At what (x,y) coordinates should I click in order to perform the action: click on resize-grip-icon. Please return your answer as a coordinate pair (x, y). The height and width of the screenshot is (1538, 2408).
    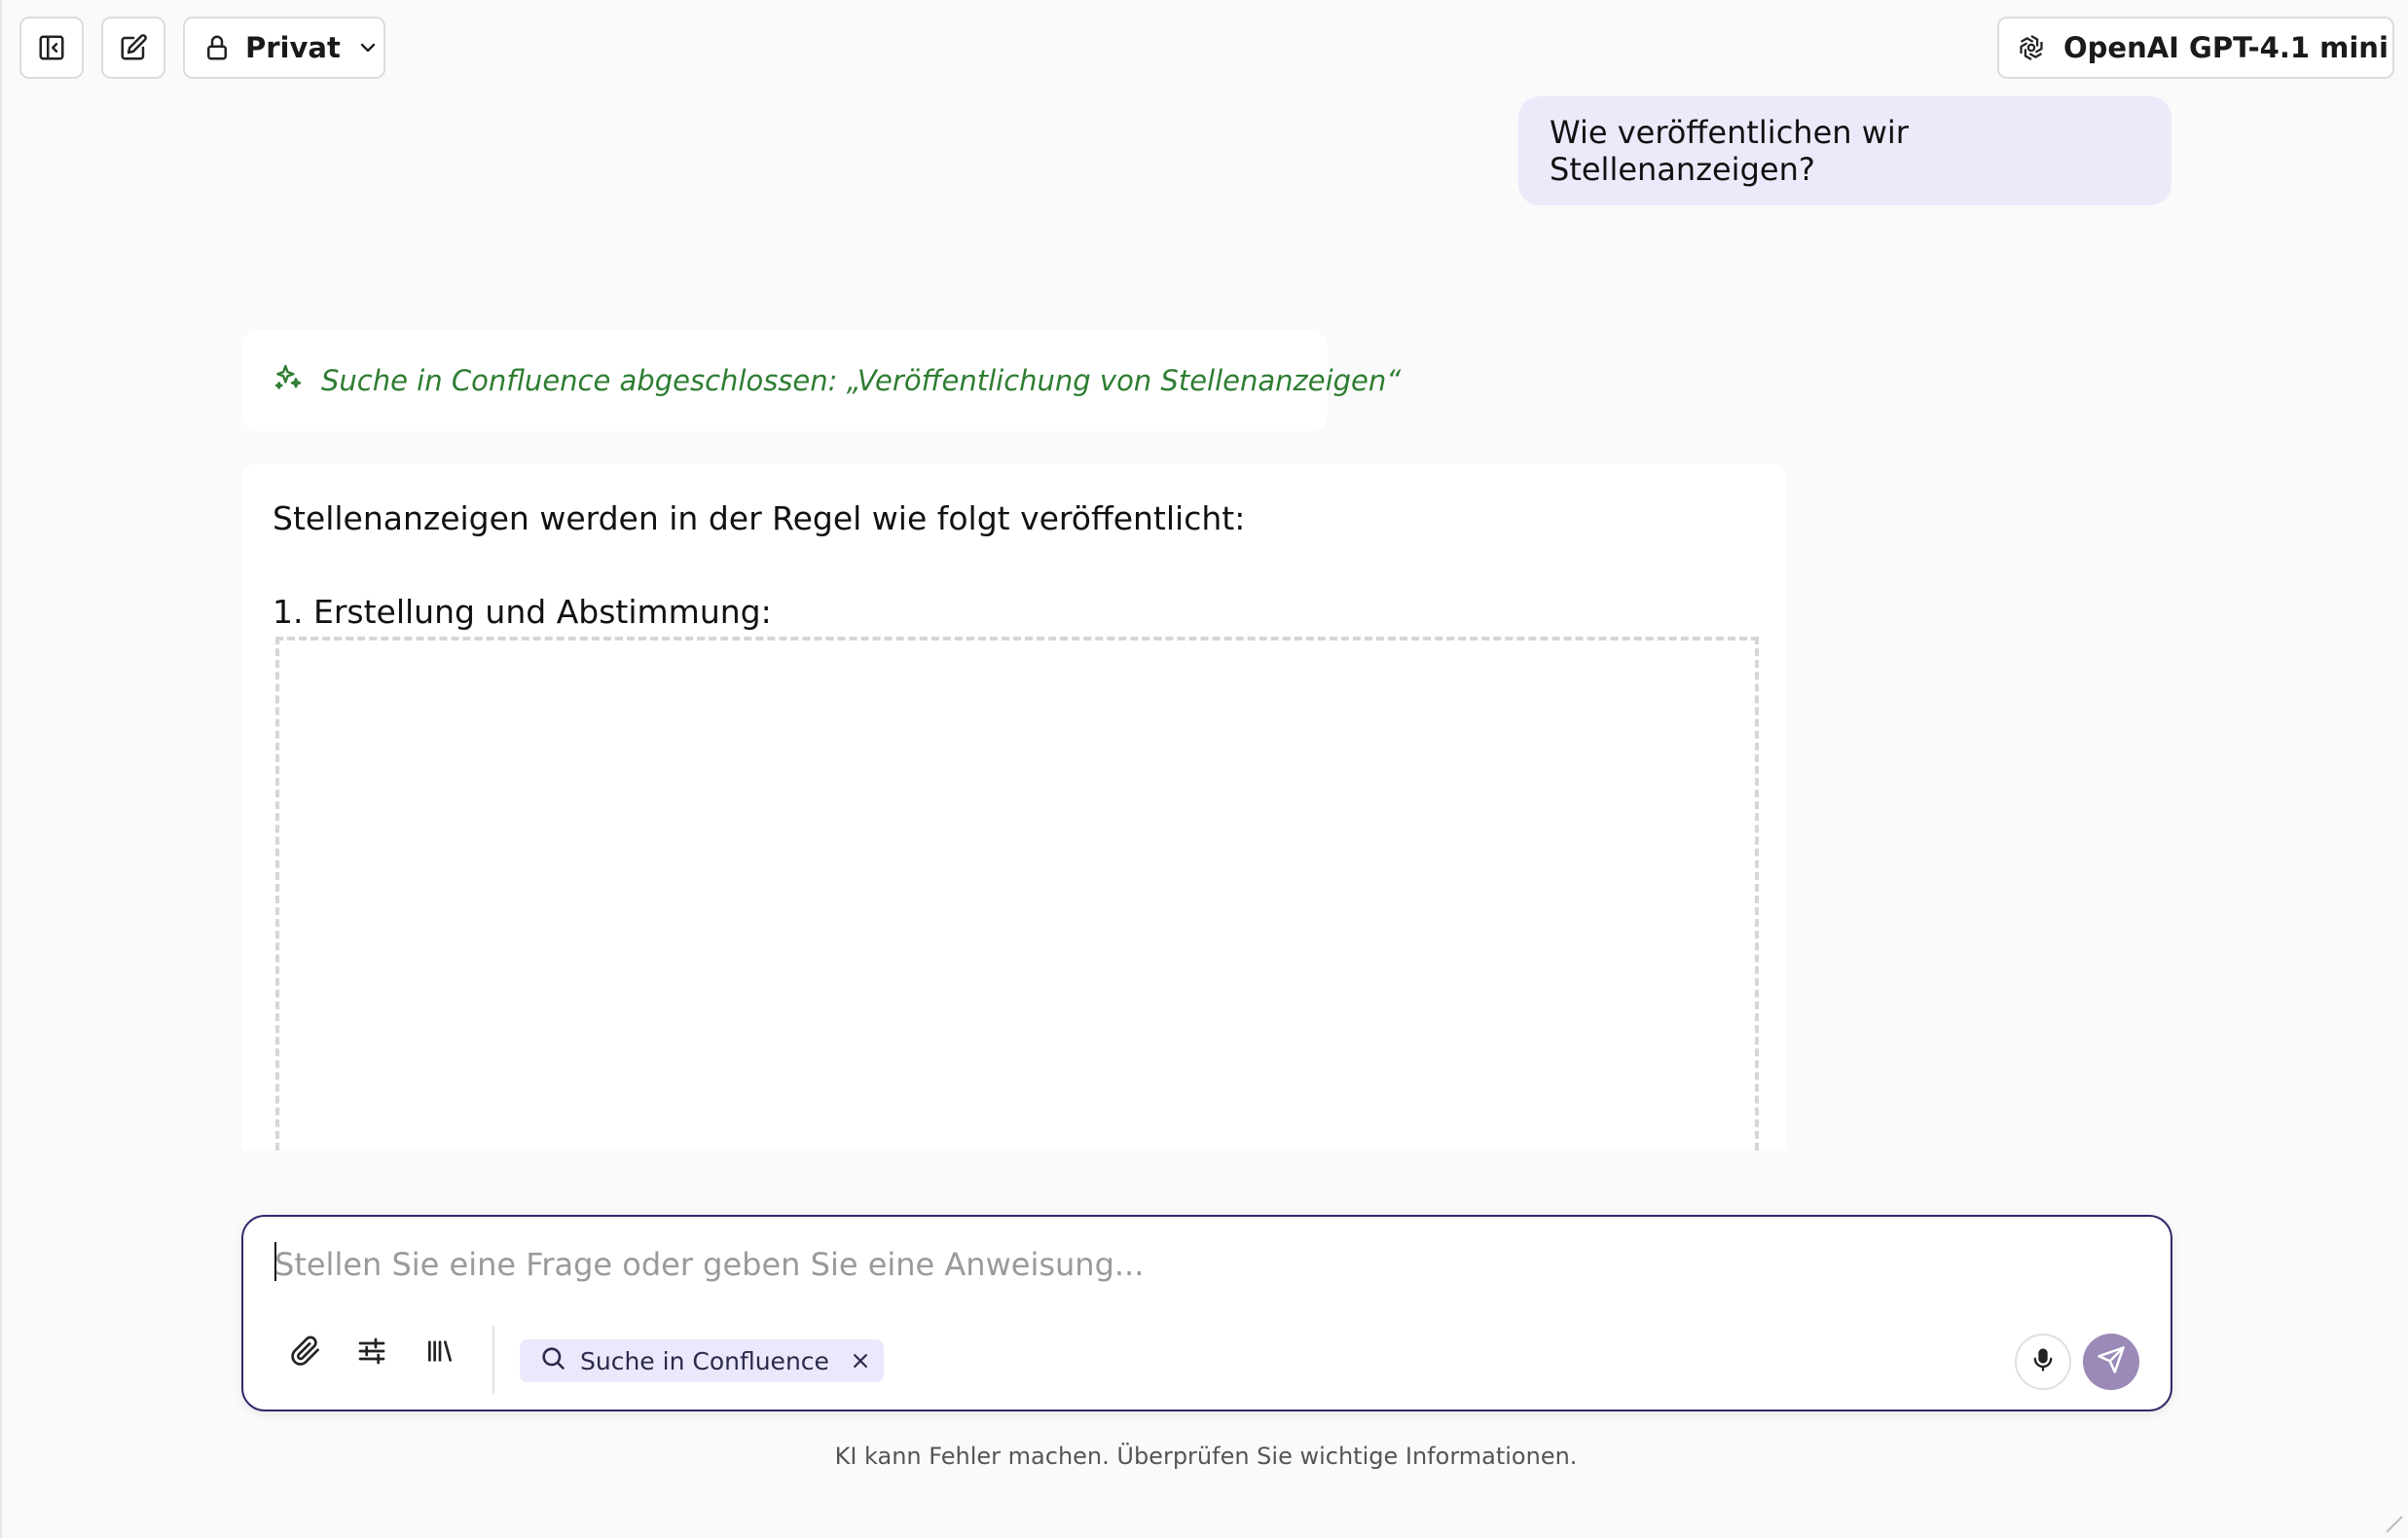
    Looking at the image, I should click on (2393, 1524).